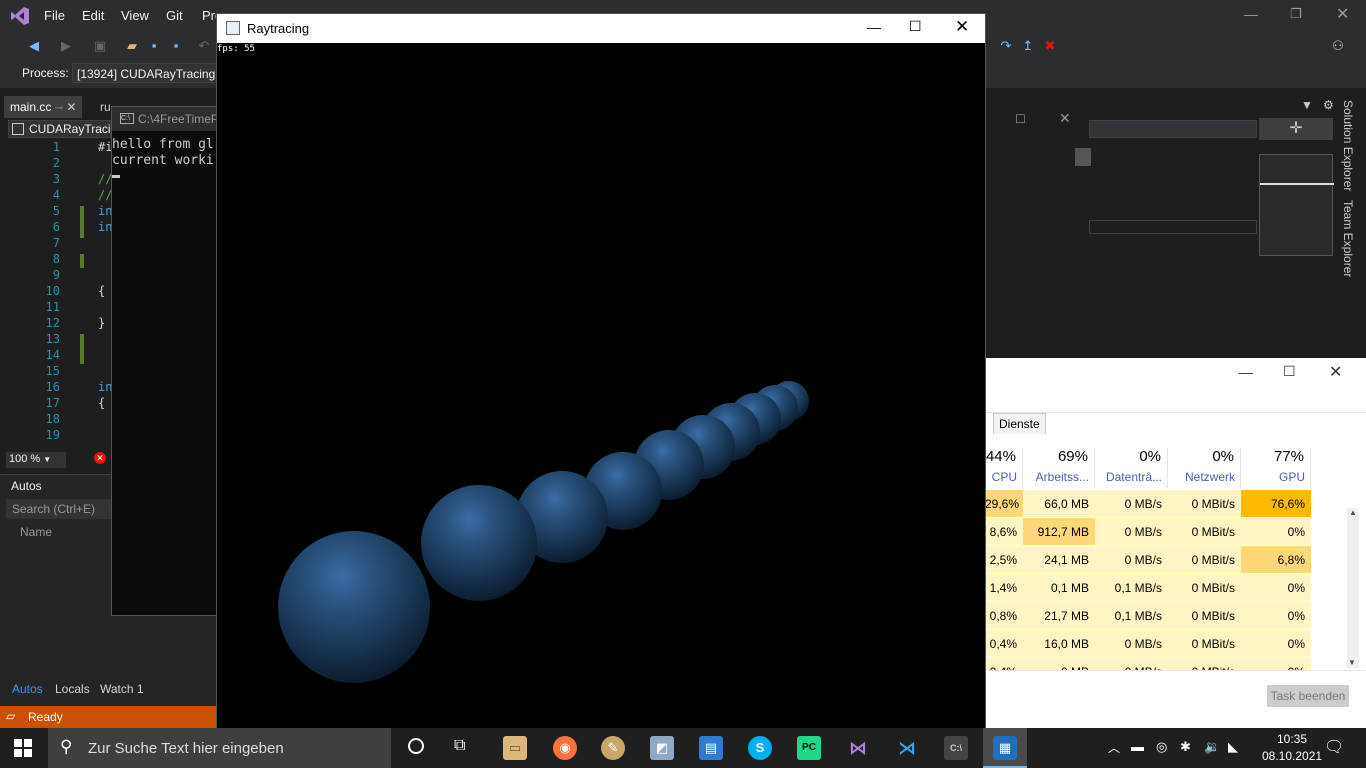 The width and height of the screenshot is (1366, 768). Describe the element at coordinates (1296, 129) in the screenshot. I see `split-handle-icon: ✛` at that location.